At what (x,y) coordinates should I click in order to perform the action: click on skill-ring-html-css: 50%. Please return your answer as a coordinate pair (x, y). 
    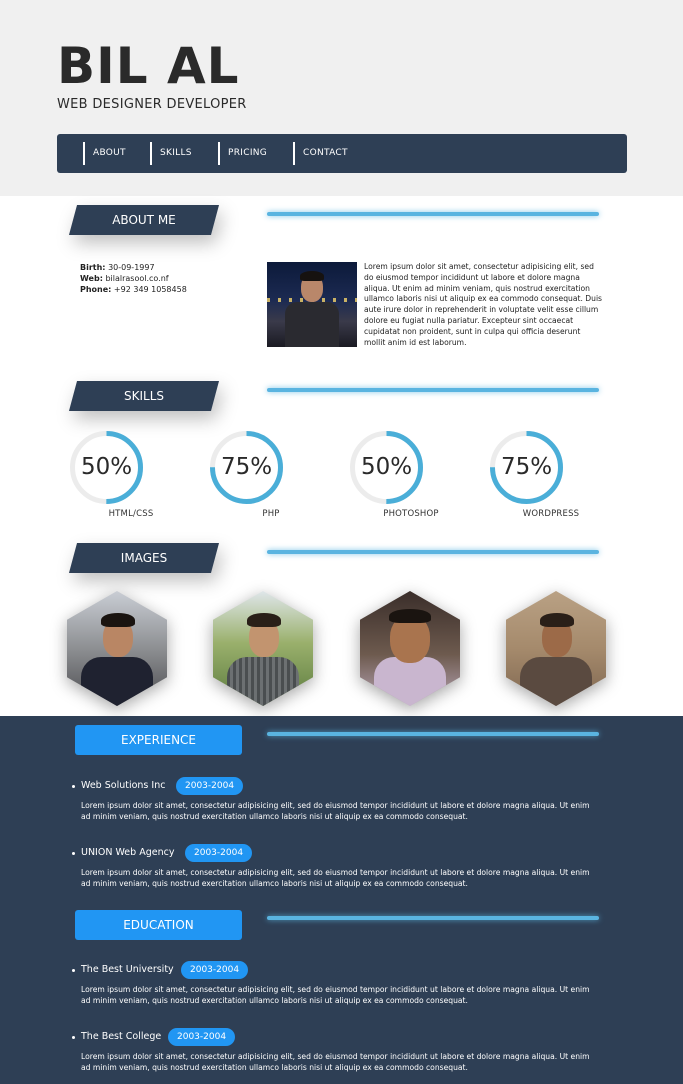
    Looking at the image, I should click on (106, 467).